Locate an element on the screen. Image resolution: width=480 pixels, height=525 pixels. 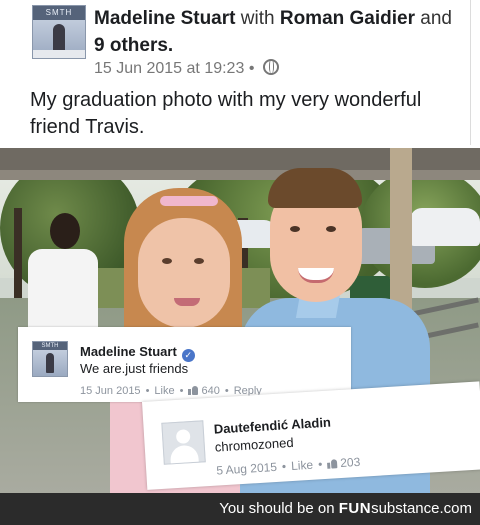
comment-text: chromozoned is located at coordinates (254, 444).